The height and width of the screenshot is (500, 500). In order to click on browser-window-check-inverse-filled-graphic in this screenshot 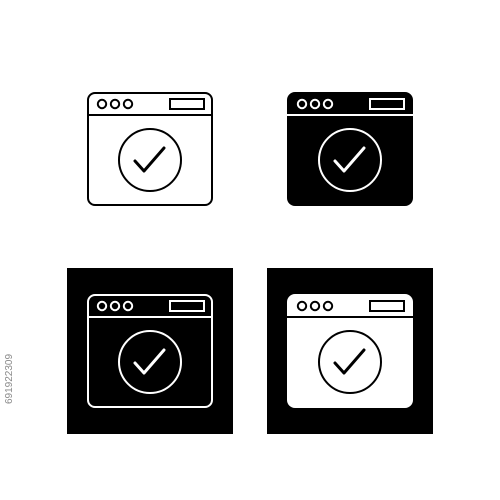, I will do `click(350, 351)`.